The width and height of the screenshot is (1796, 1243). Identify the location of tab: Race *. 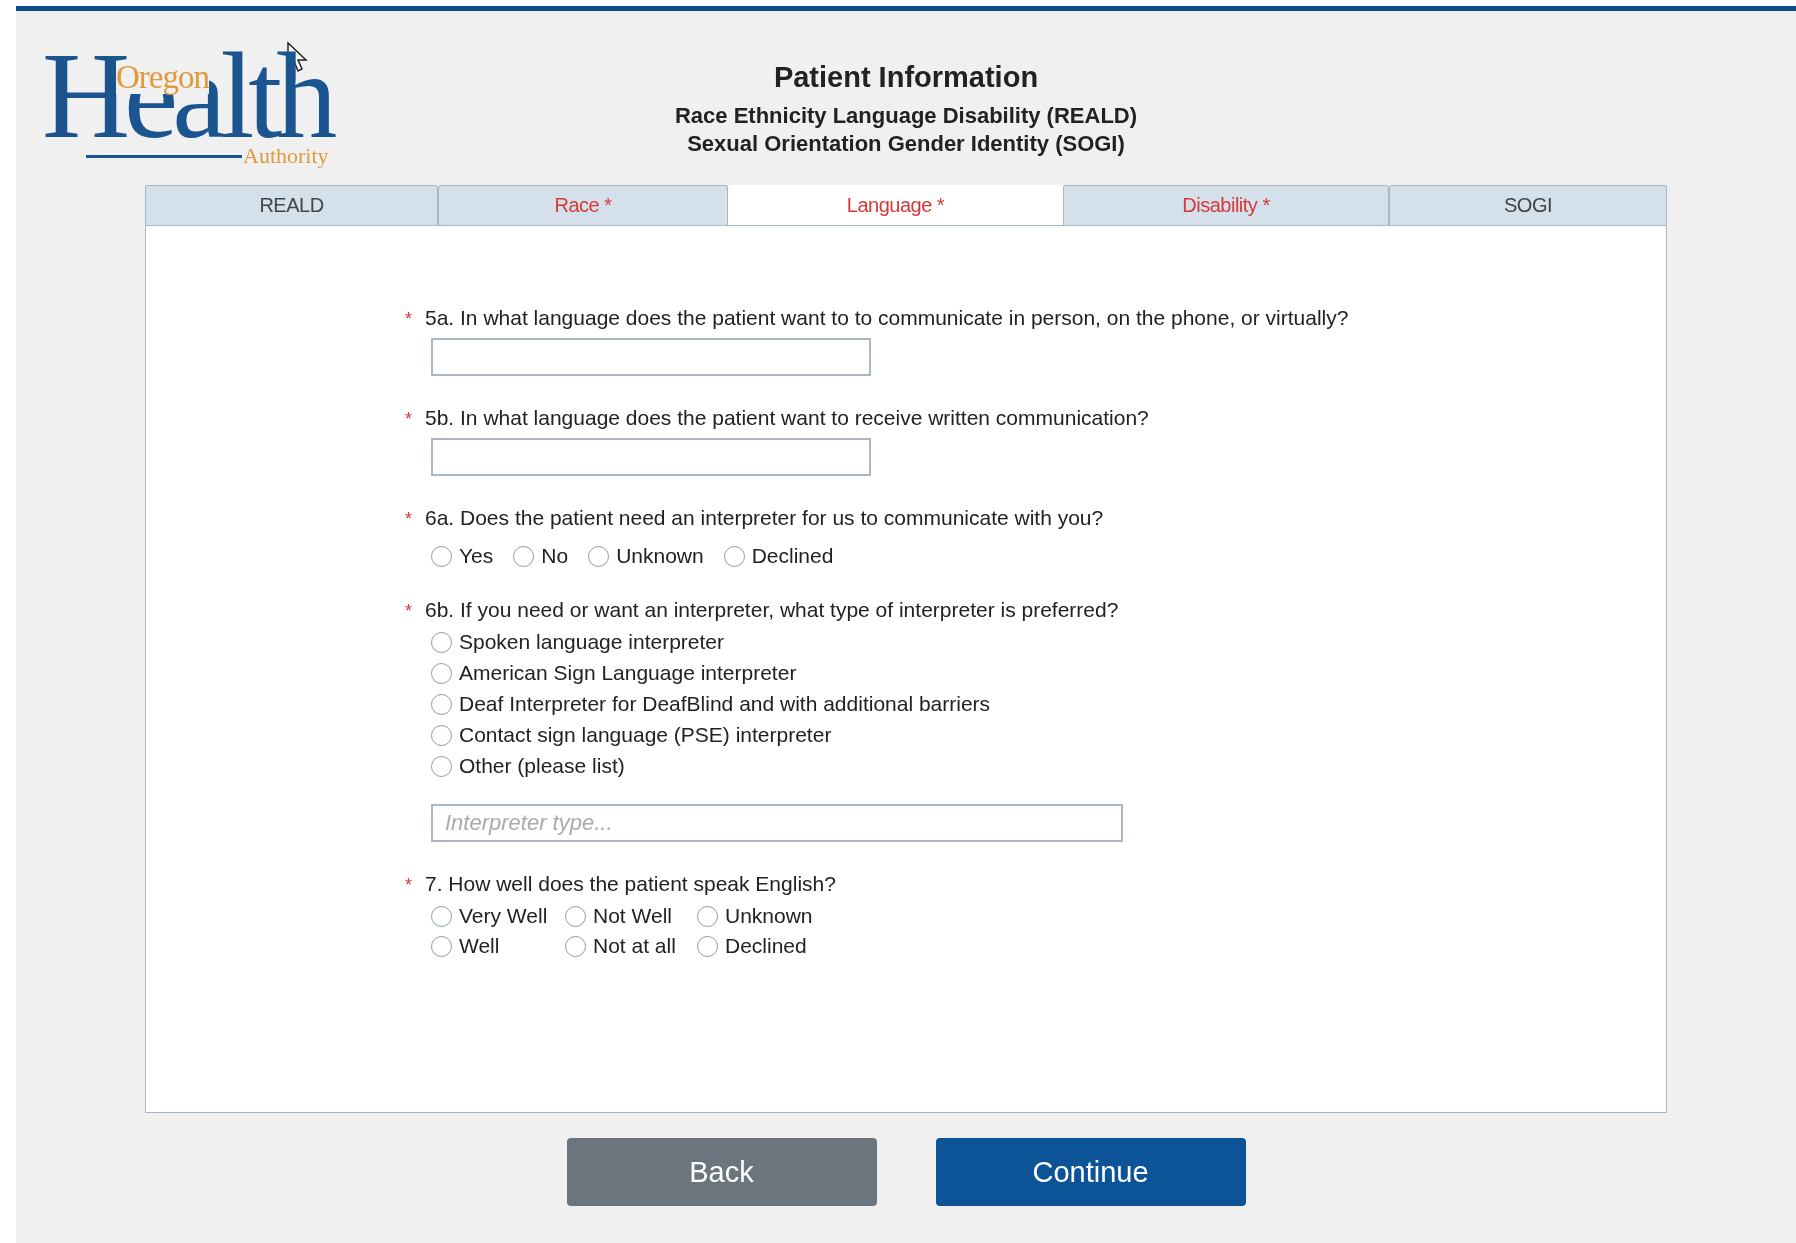
(583, 205).